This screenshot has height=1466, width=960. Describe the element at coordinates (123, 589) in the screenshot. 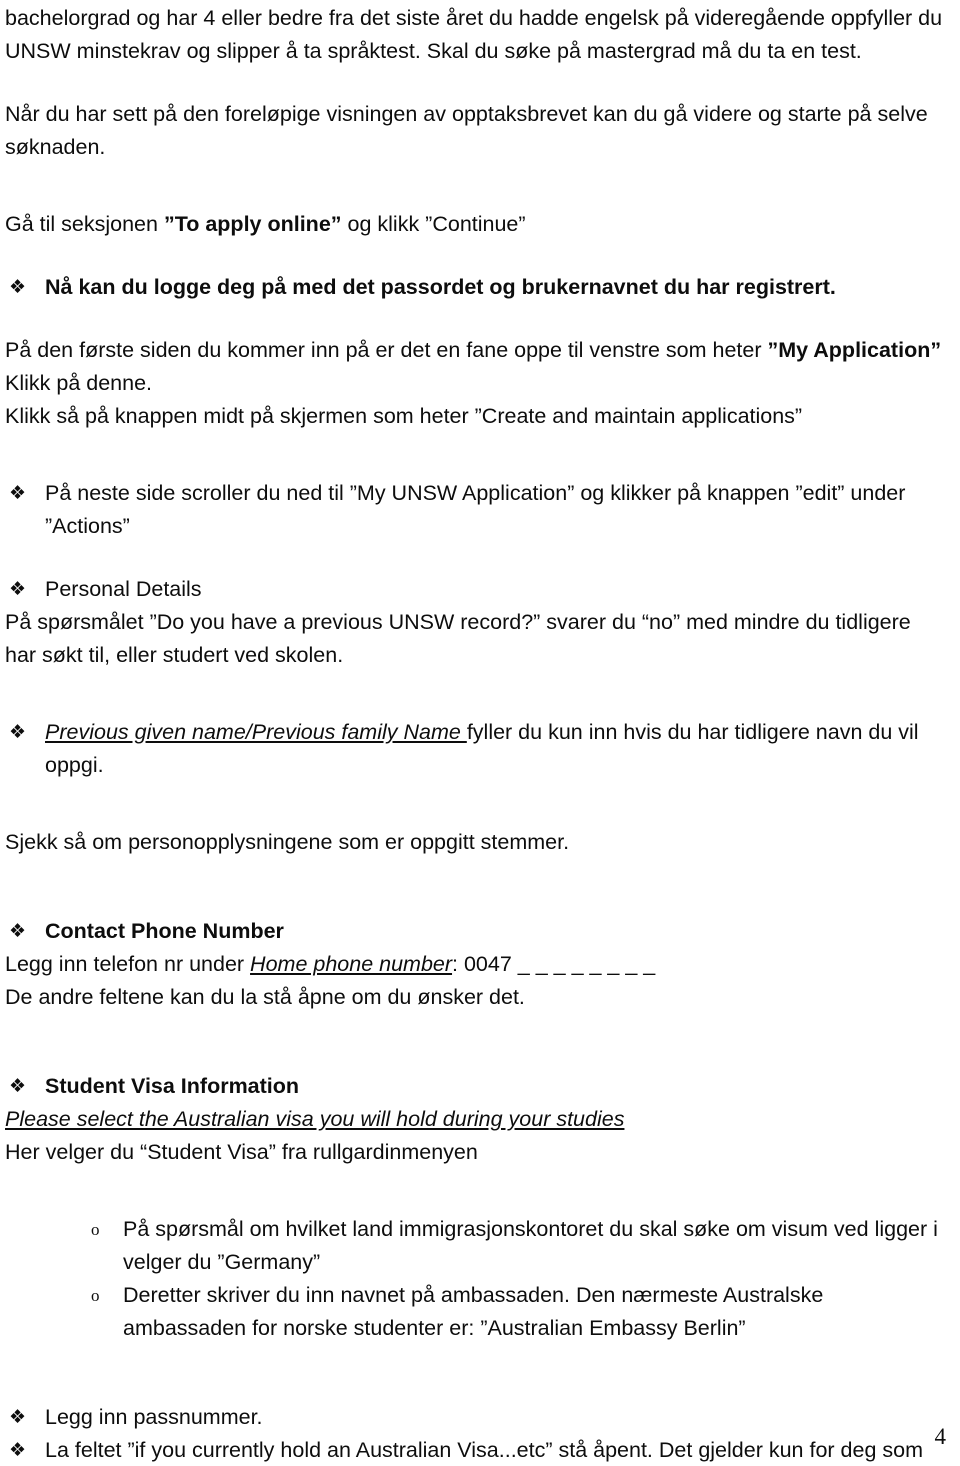

I see `bullet-label: Personal Details` at that location.